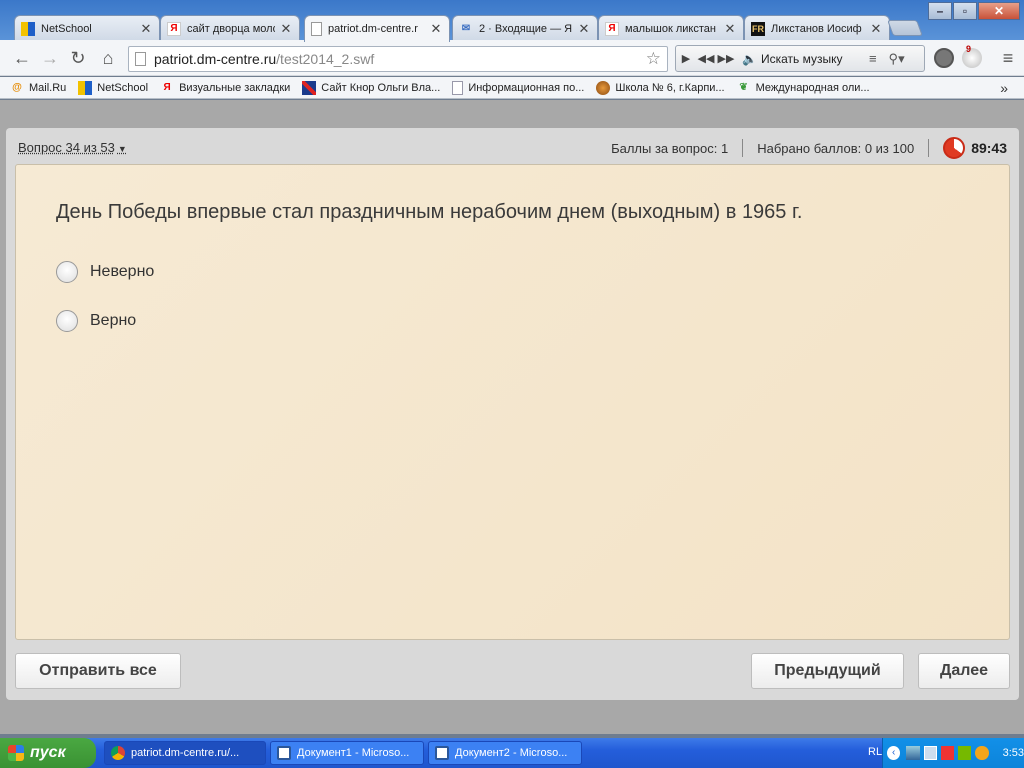  Describe the element at coordinates (78, 58) in the screenshot. I see `reload-icon: ↻` at that location.